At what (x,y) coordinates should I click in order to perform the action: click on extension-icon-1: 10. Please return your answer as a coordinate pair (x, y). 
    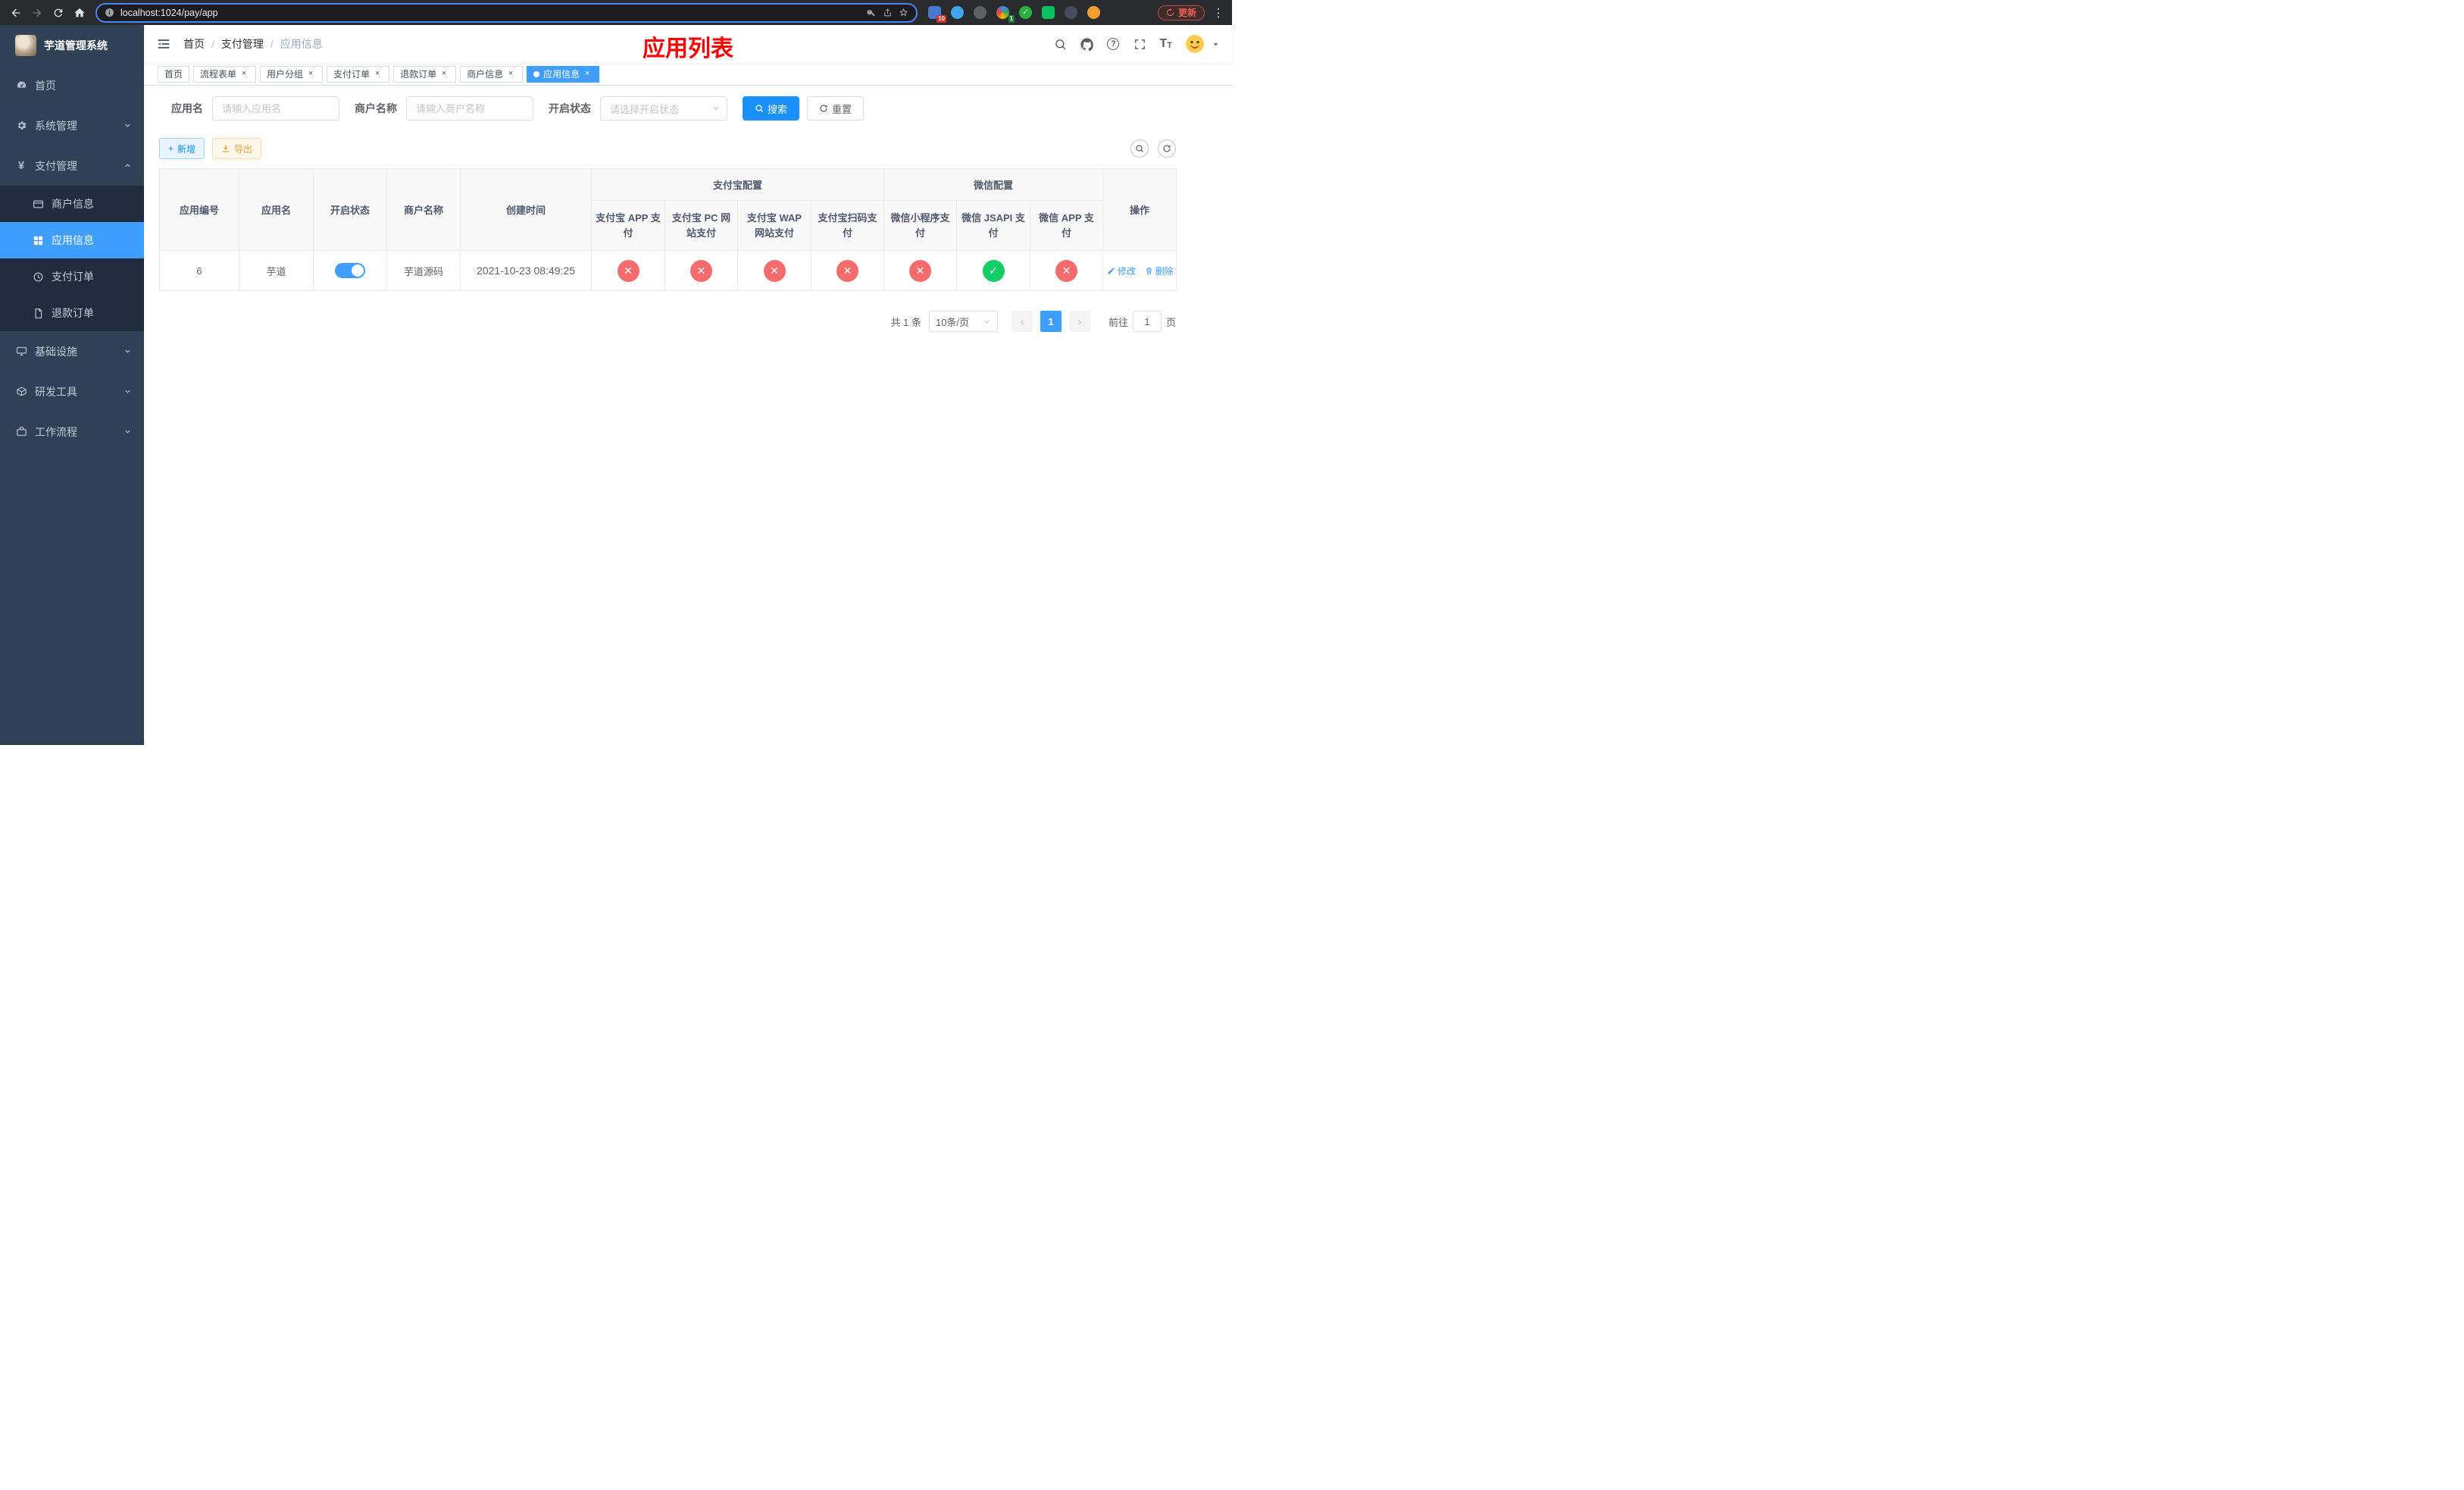
    Looking at the image, I should click on (937, 14).